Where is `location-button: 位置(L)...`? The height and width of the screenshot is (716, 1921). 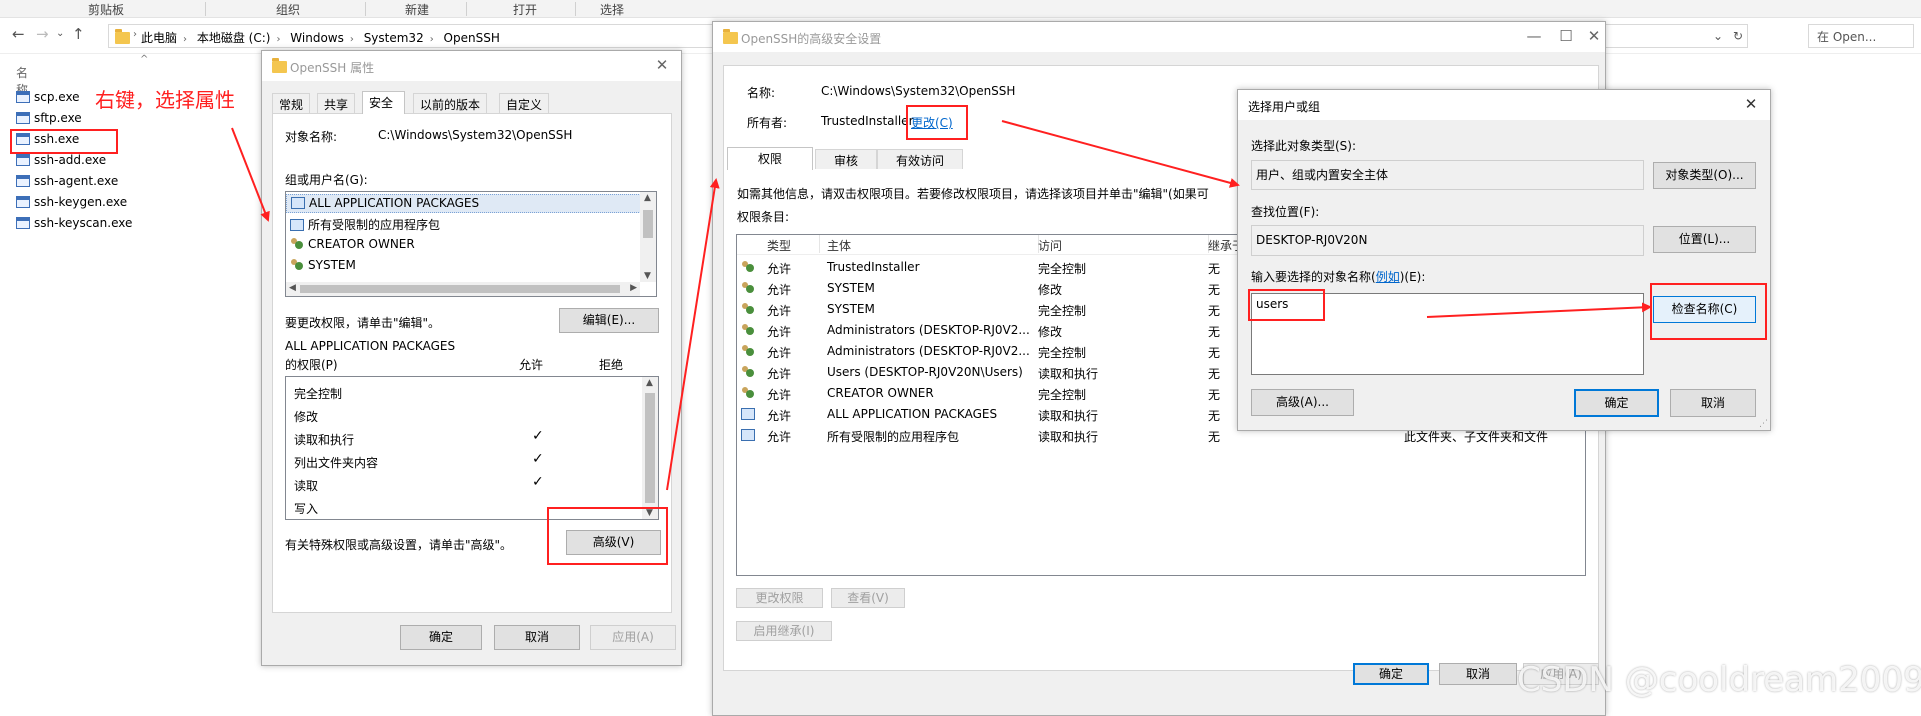
location-button: 位置(L)... is located at coordinates (1704, 239).